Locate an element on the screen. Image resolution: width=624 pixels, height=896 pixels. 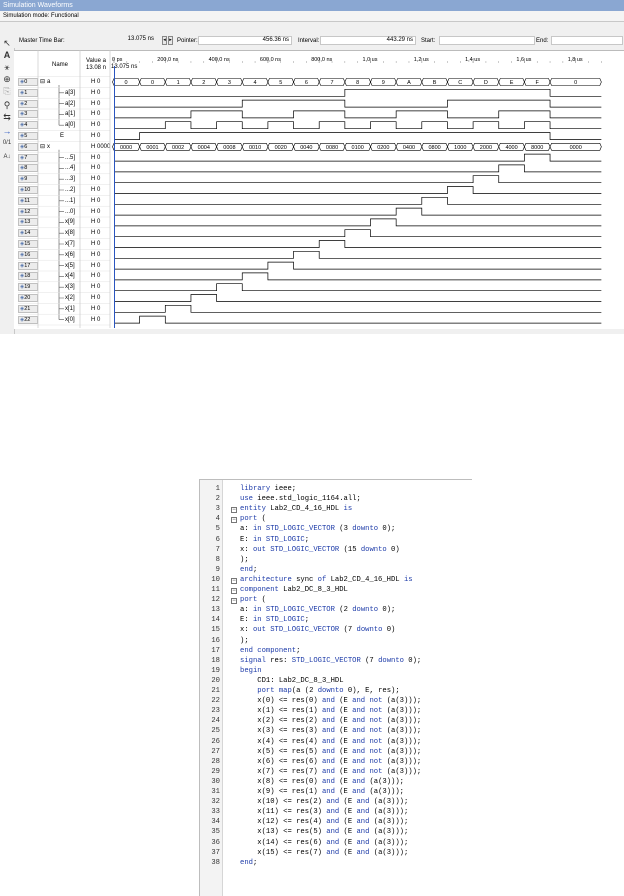
line-number: 38 is located at coordinates (215, 862).